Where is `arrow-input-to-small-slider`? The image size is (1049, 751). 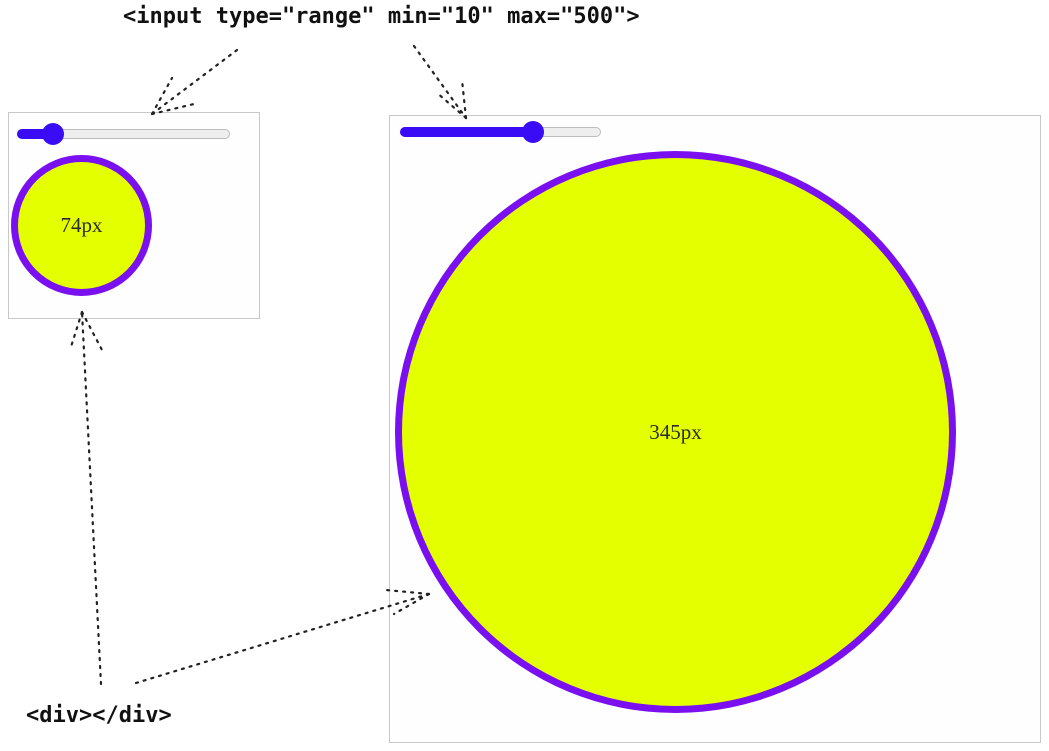 arrow-input-to-small-slider is located at coordinates (194, 82).